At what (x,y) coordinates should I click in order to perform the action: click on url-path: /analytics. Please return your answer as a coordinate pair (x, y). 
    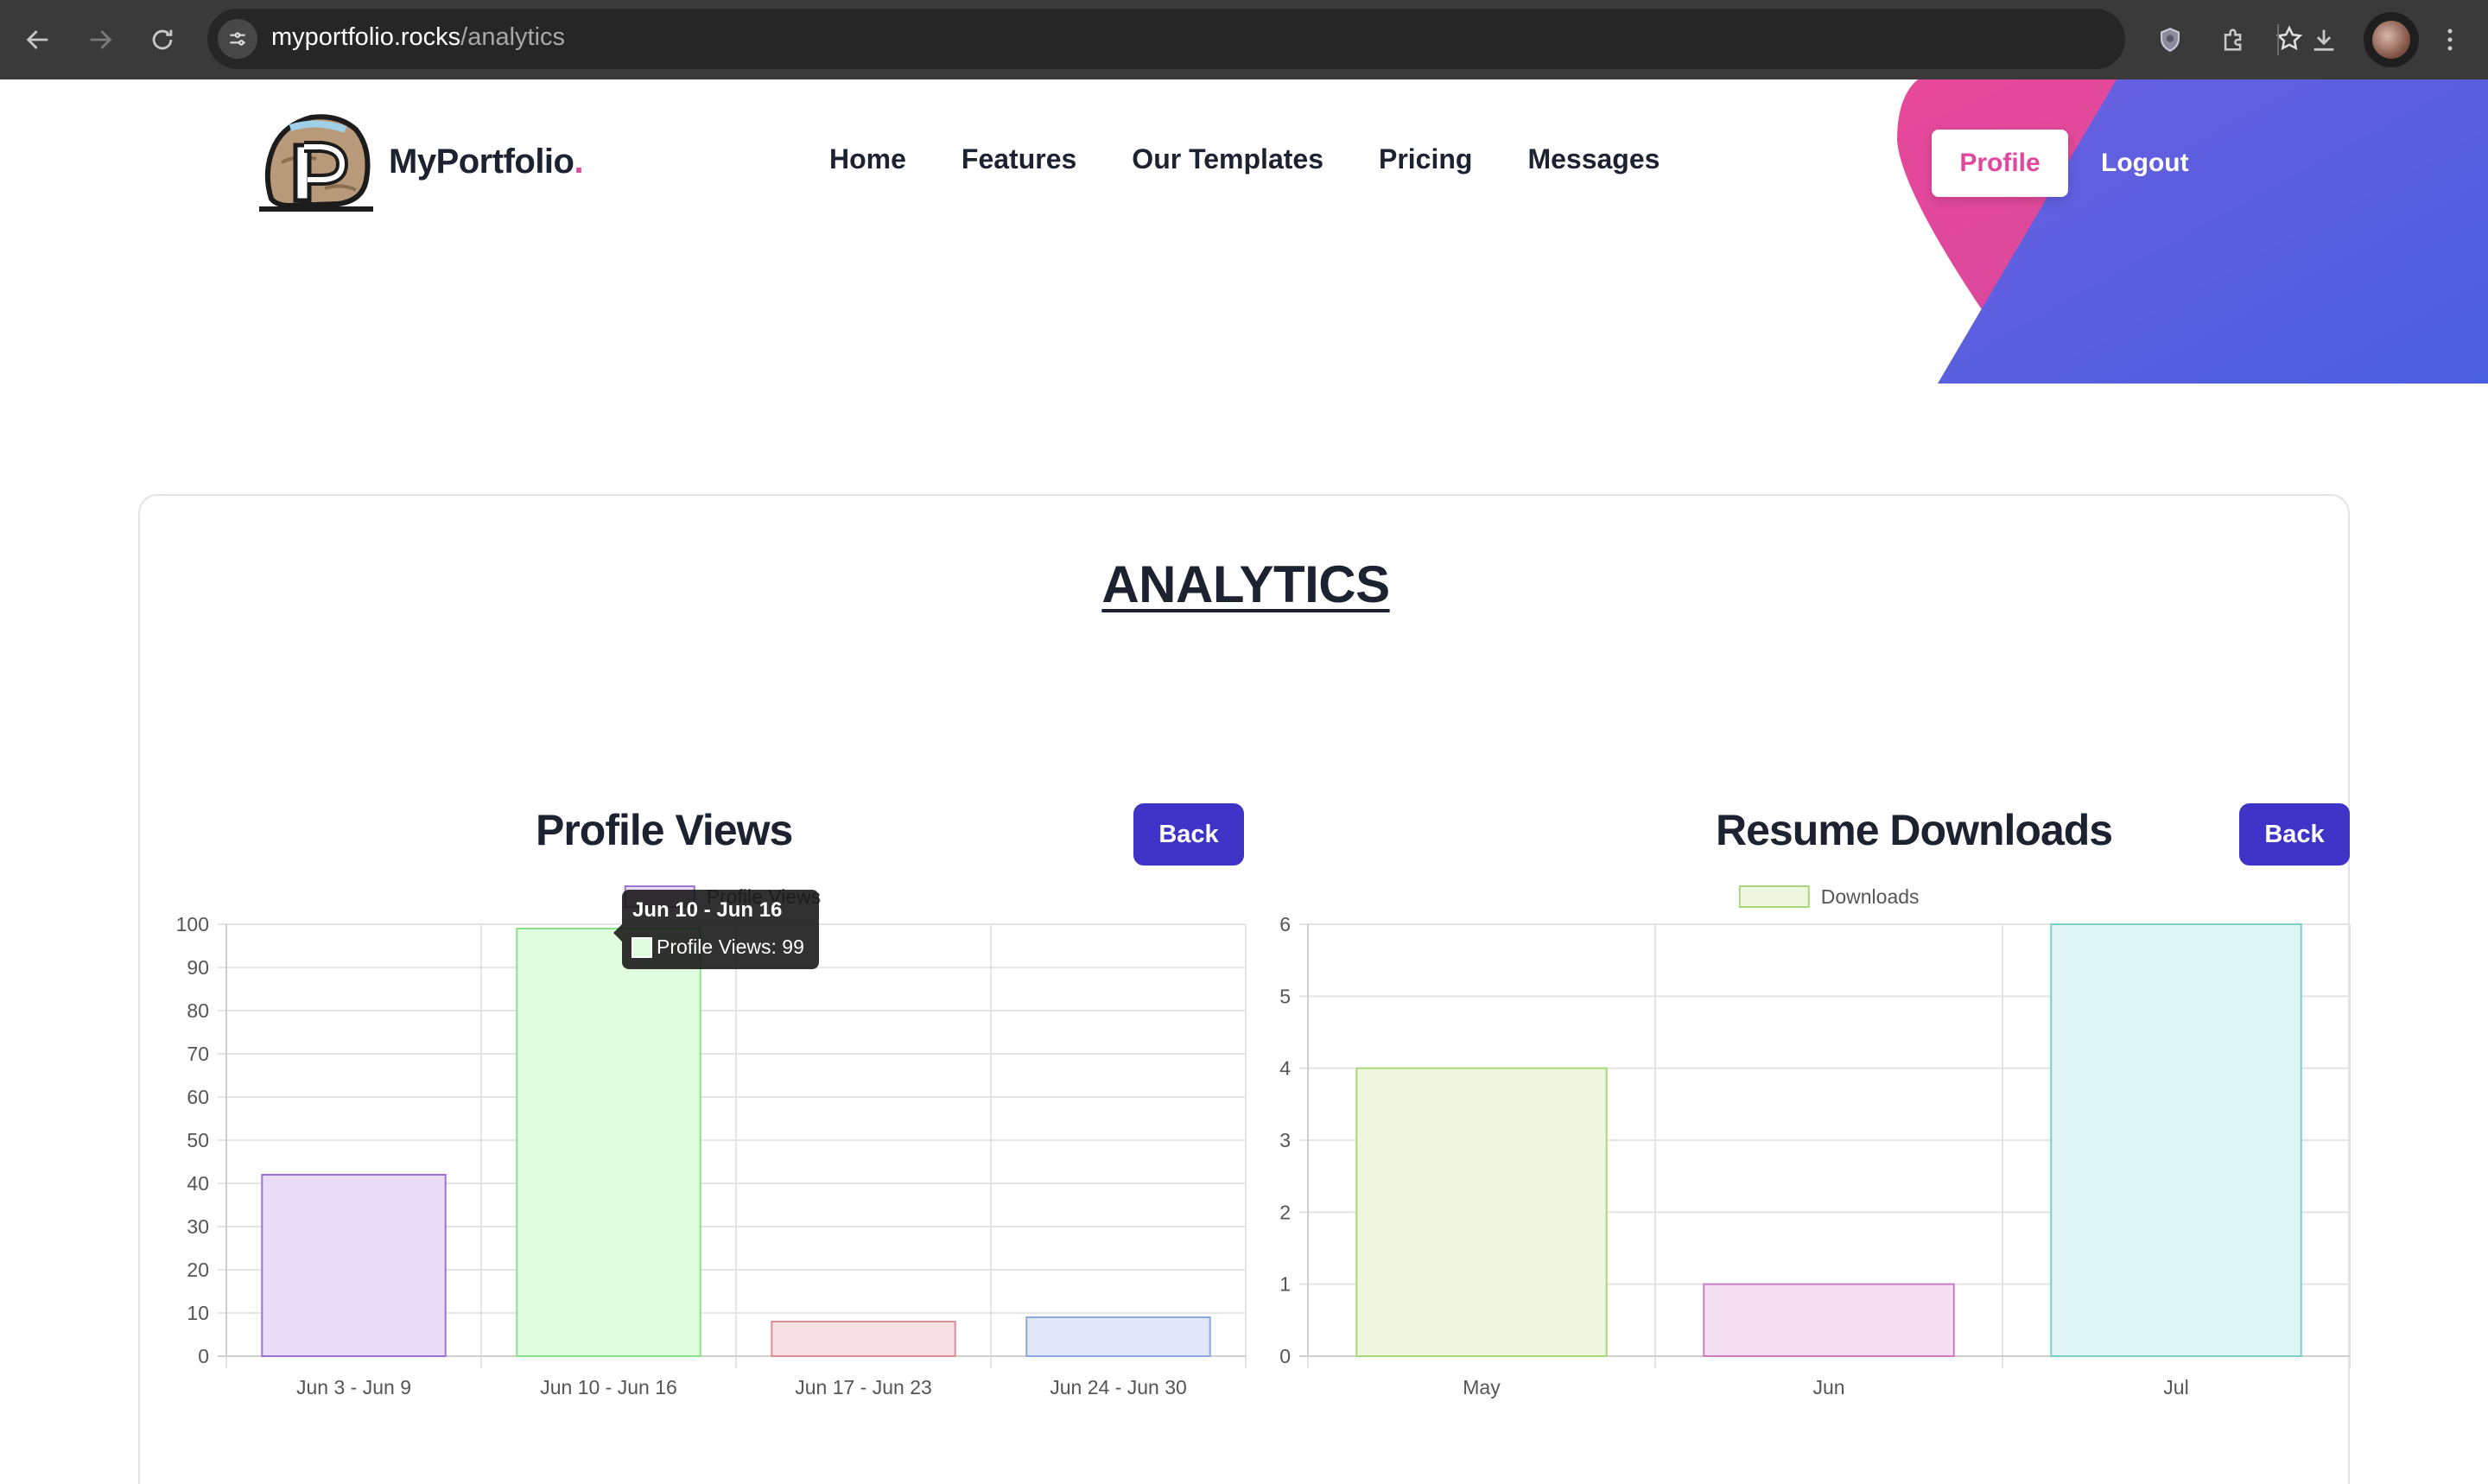
    Looking at the image, I should click on (513, 37).